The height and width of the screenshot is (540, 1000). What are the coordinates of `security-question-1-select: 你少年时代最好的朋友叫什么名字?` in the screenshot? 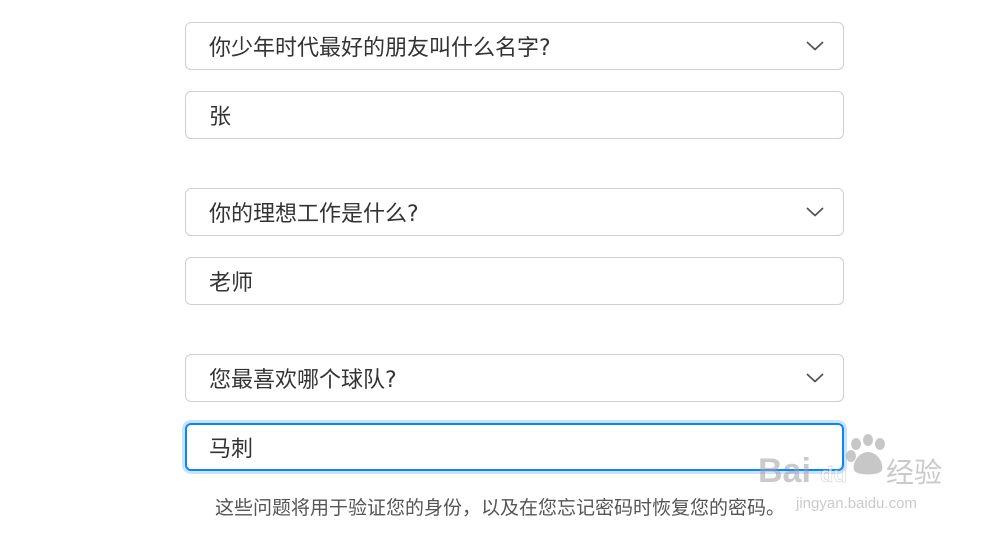 It's located at (514, 46).